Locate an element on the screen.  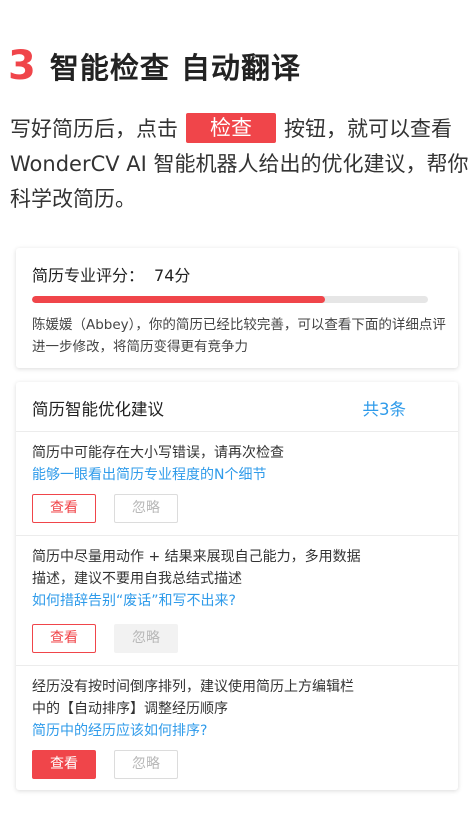
suggestion-link: 简历中的经历应该如何排序? is located at coordinates (197, 731).